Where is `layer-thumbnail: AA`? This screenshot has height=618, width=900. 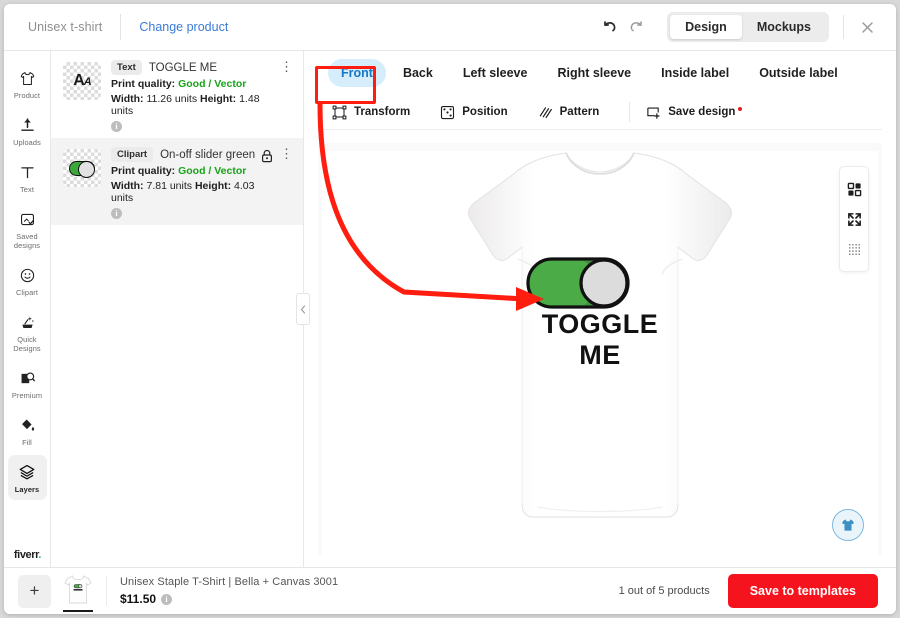 layer-thumbnail: AA is located at coordinates (82, 81).